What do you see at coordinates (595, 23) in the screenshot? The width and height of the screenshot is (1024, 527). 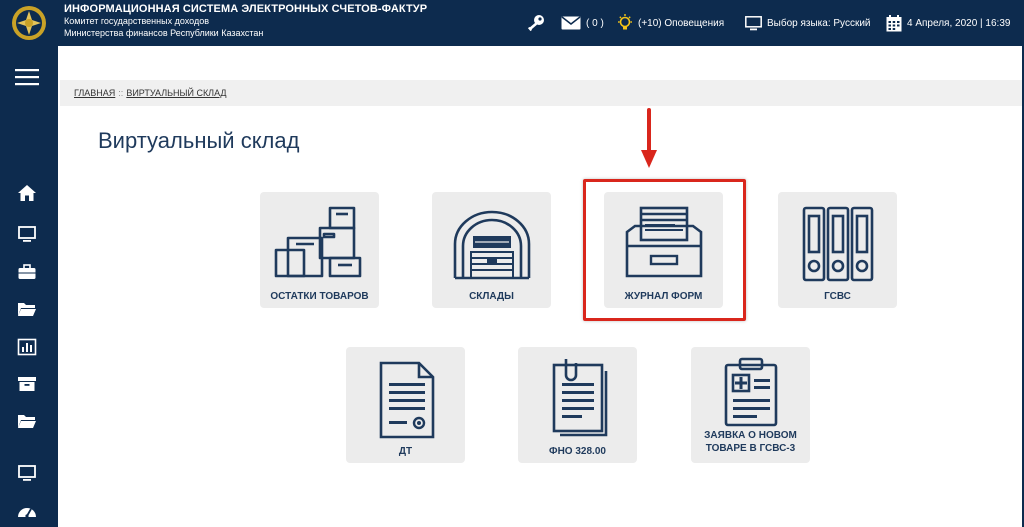 I see `messages-count: ( 0 )` at bounding box center [595, 23].